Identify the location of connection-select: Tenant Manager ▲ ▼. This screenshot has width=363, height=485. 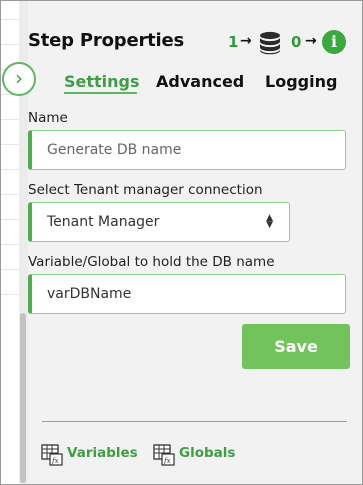
(159, 222).